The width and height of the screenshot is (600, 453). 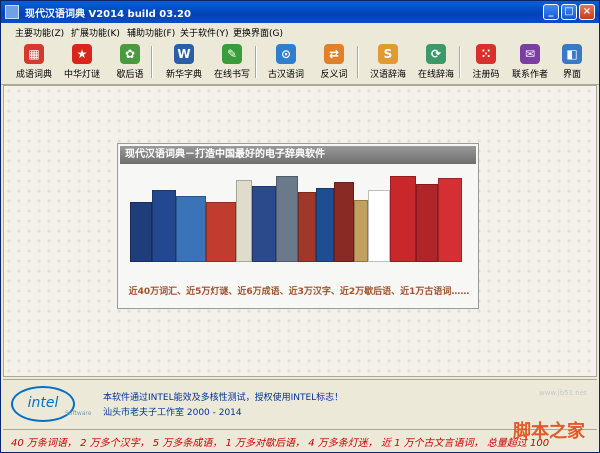 I want to click on compass-icon: ⊙, so click(x=286, y=54).